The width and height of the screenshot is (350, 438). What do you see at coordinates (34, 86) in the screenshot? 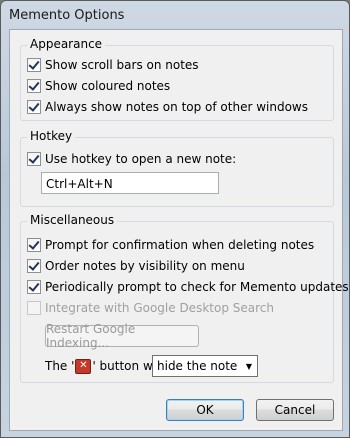
I see `show-coloured-notes-checkbox` at bounding box center [34, 86].